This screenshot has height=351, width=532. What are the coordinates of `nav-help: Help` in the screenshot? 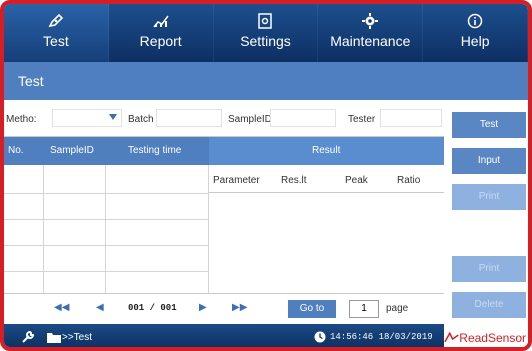 It's located at (475, 33).